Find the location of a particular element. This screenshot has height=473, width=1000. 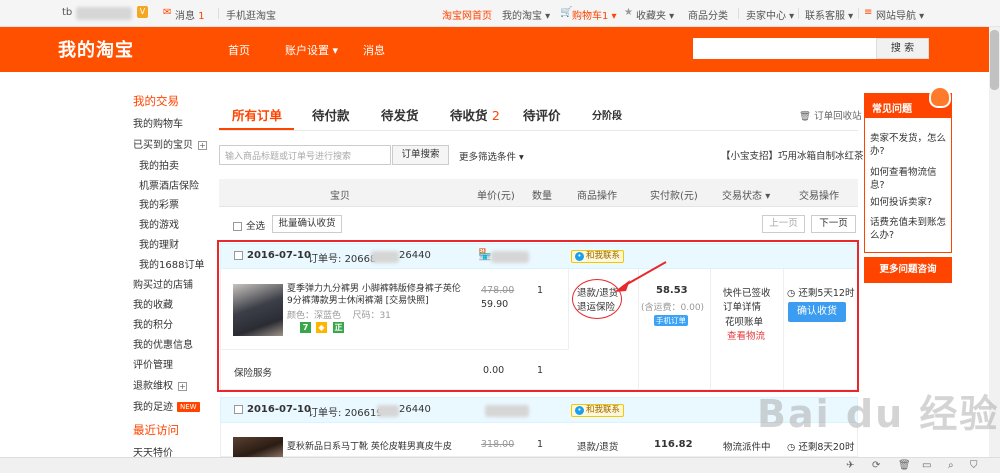

mascot-icon is located at coordinates (940, 97).